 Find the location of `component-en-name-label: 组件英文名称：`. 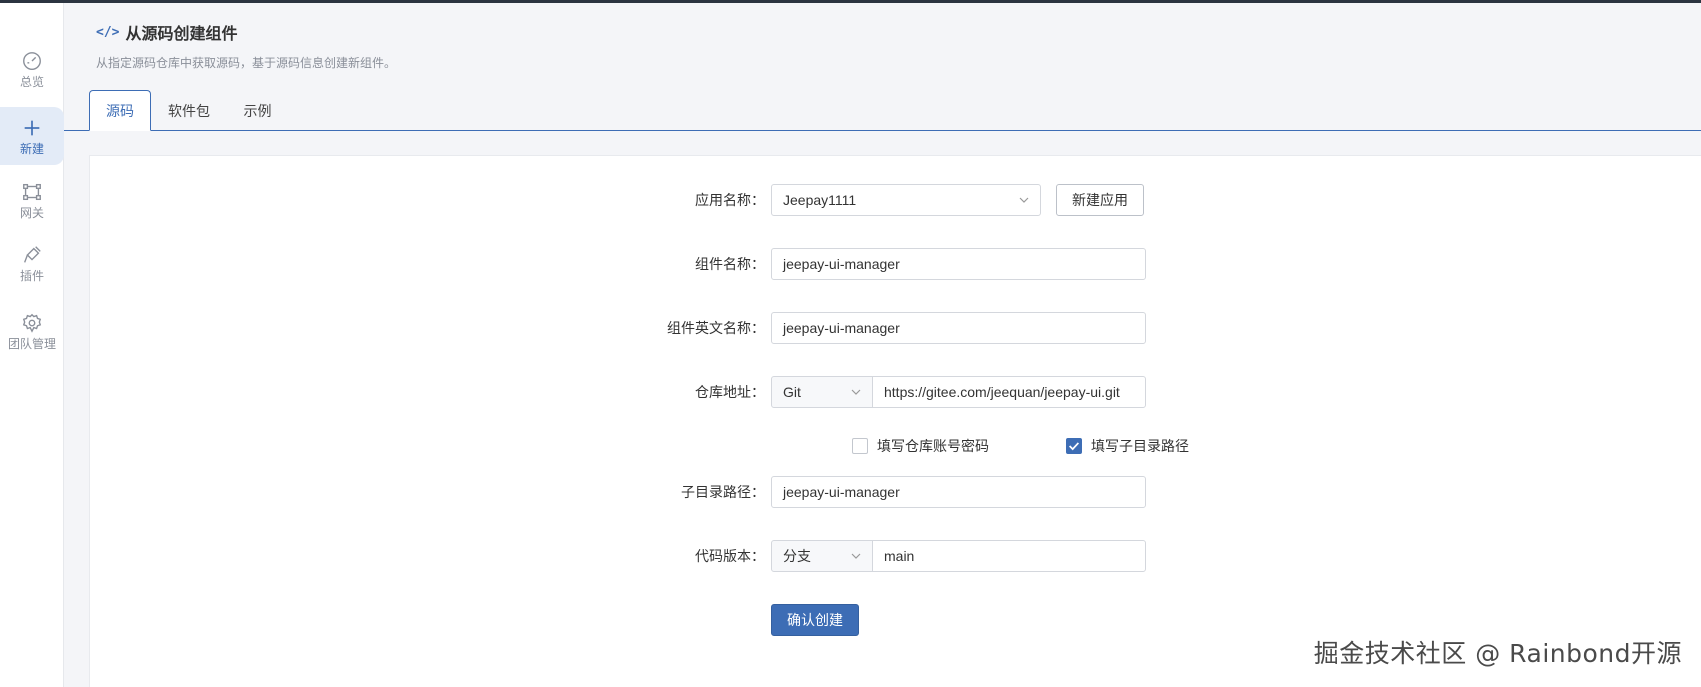

component-en-name-label: 组件英文名称： is located at coordinates (716, 328).